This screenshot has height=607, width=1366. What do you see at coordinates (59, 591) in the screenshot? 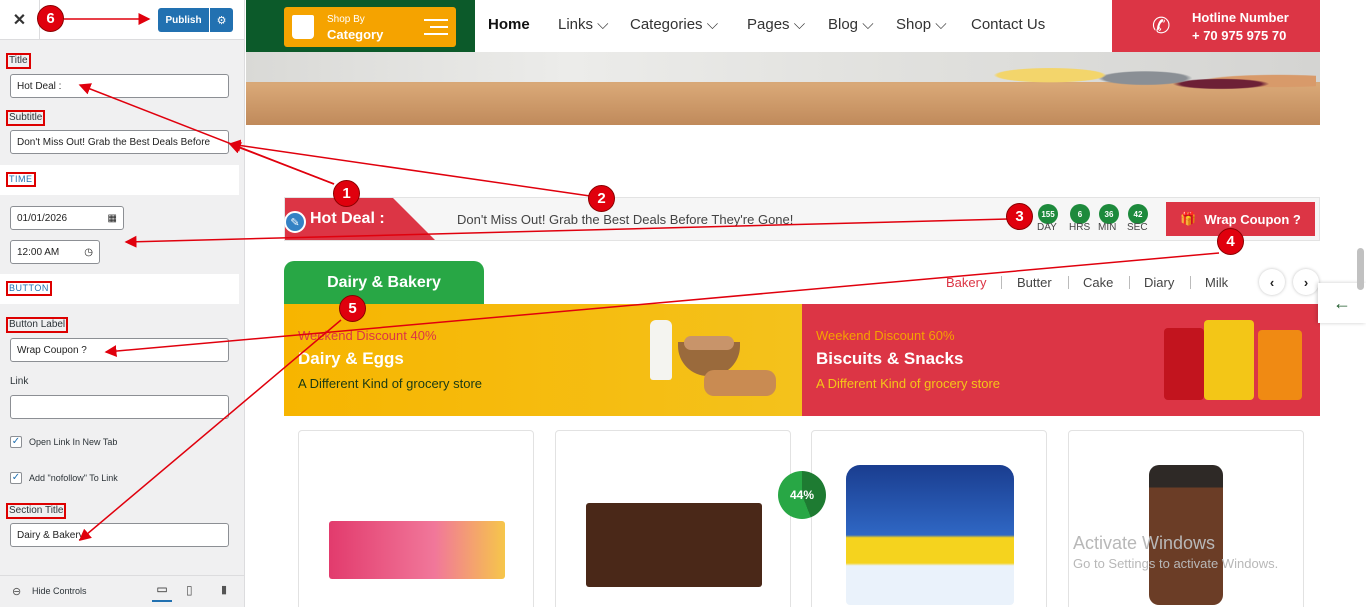
I see `hide-controls-button: Hide Controls` at bounding box center [59, 591].